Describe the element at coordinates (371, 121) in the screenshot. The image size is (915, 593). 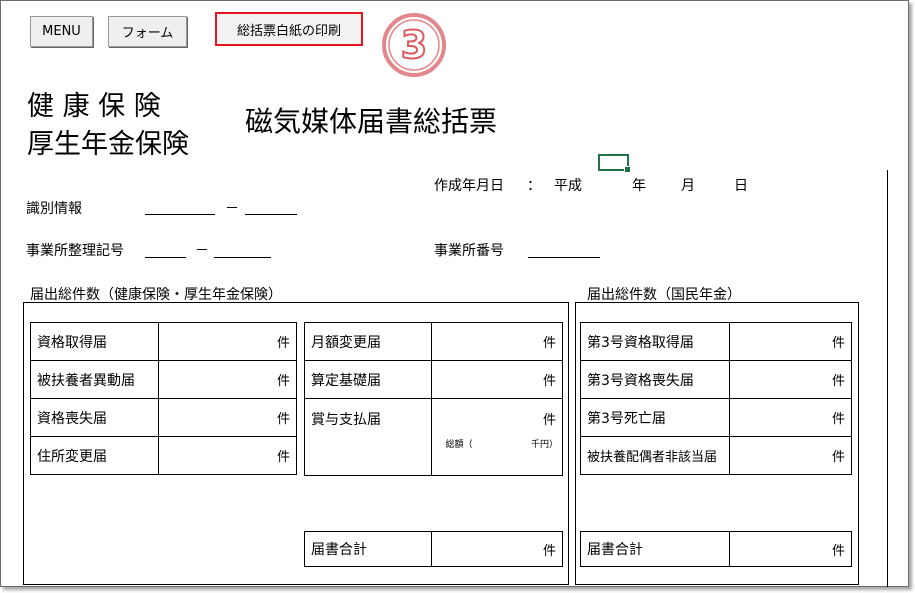
I see `page-title: 磁気媒体届書総括票` at that location.